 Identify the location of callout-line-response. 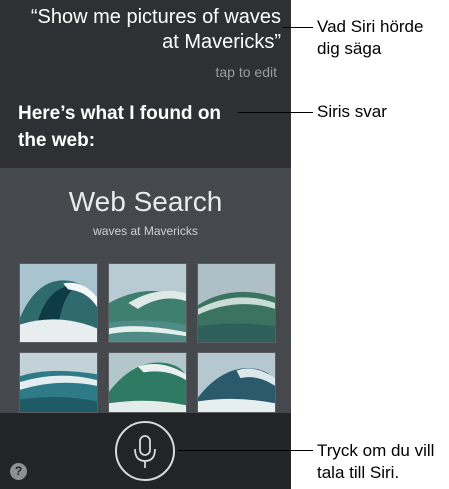
(275, 112).